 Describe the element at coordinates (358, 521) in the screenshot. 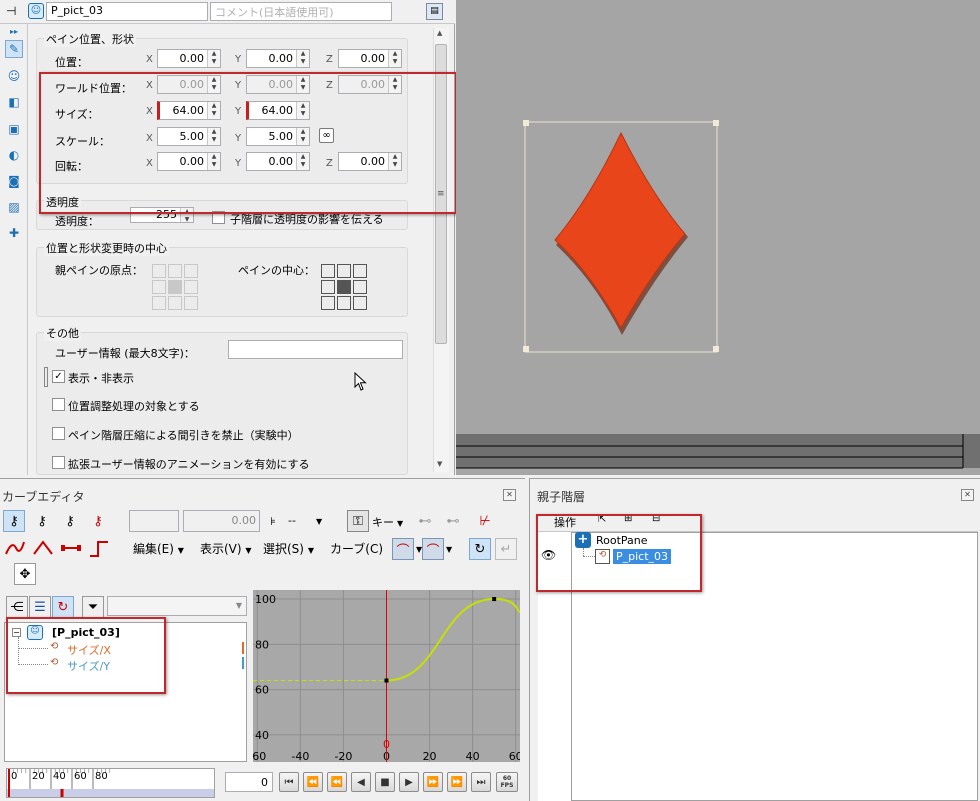

I see `key-lock-icon: ⚿` at that location.